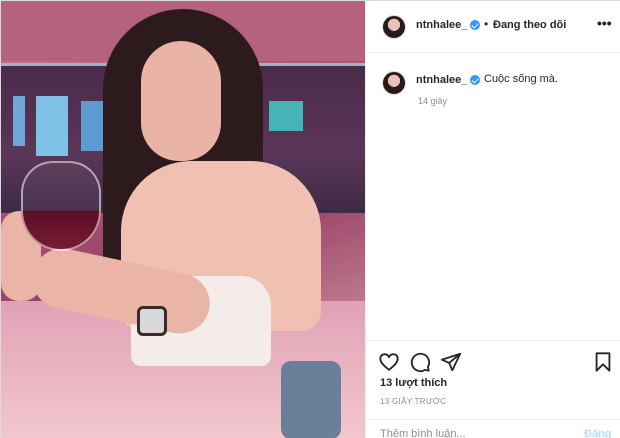  I want to click on likes-count: 13 lượt thích, so click(413, 383).